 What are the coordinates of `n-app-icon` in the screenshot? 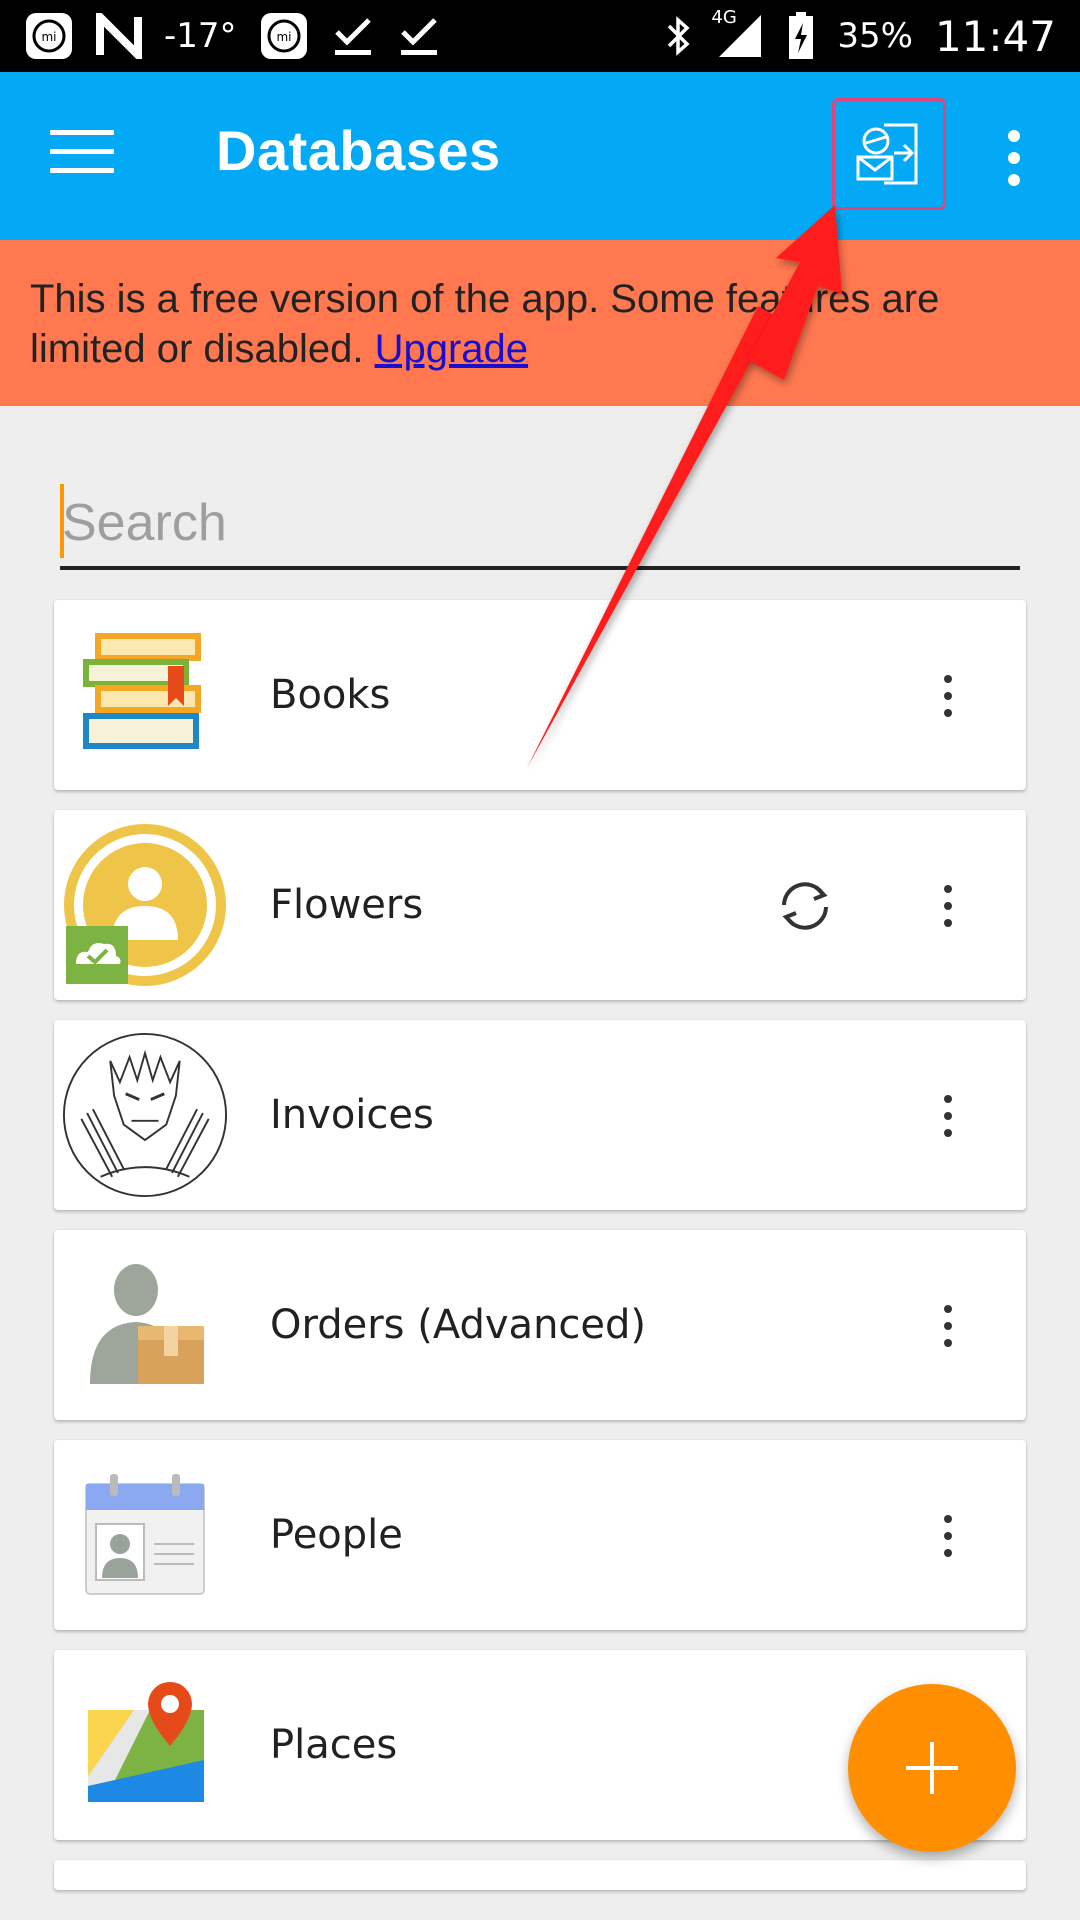 It's located at (119, 36).